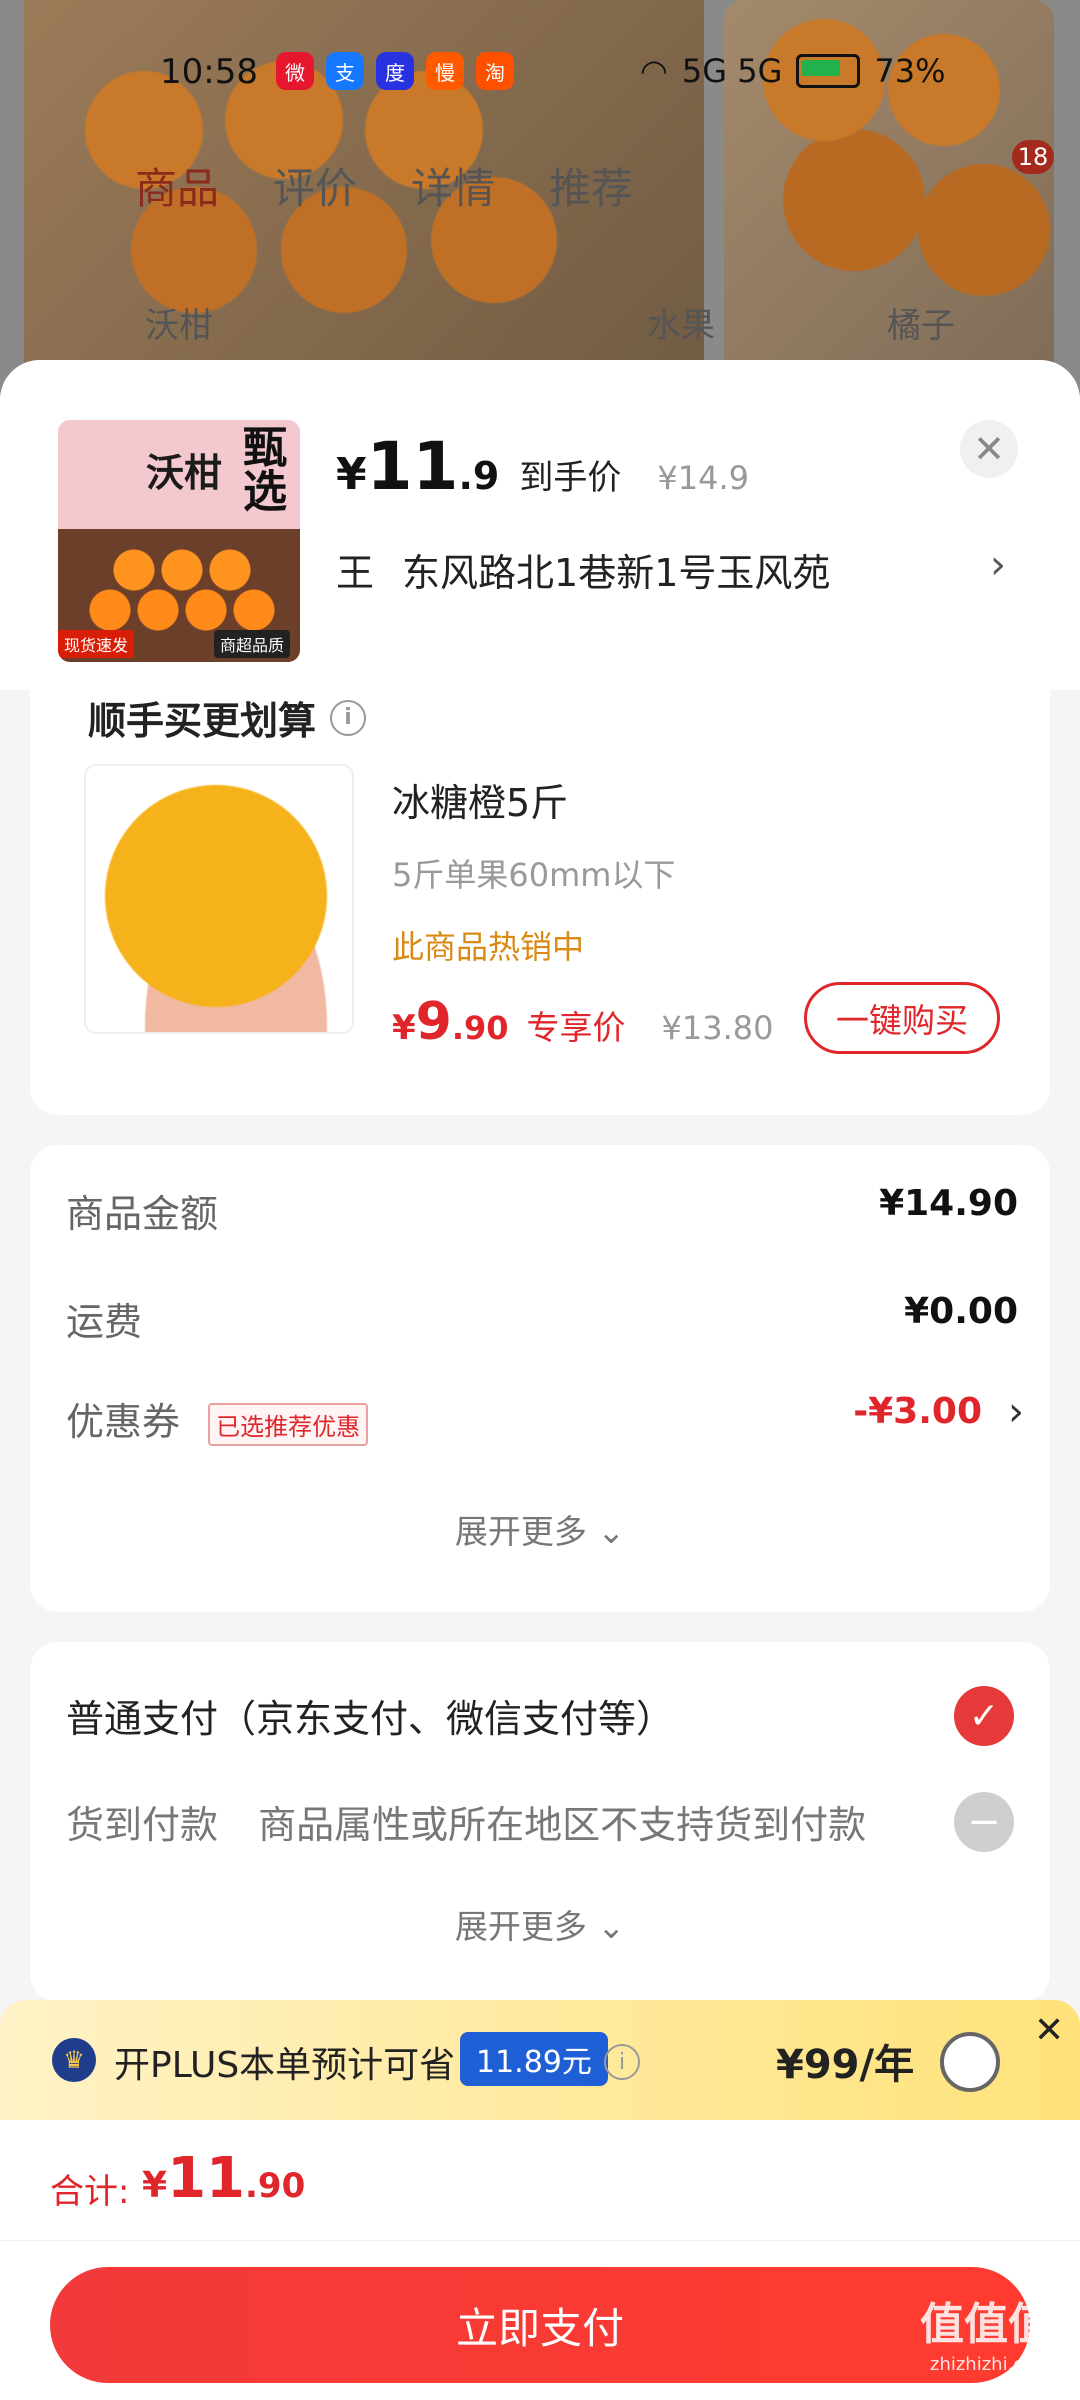 This screenshot has width=1080, height=2400. What do you see at coordinates (251, 644) in the screenshot?
I see `thumb-tag: 商超品质` at bounding box center [251, 644].